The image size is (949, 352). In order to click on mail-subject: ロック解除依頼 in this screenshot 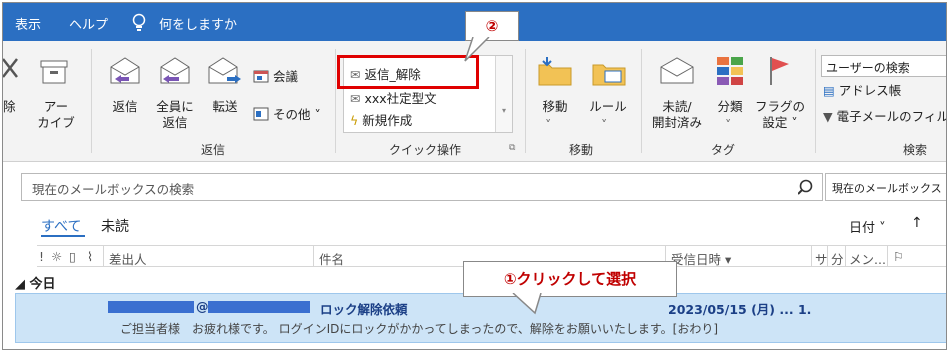, I will do `click(364, 309)`.